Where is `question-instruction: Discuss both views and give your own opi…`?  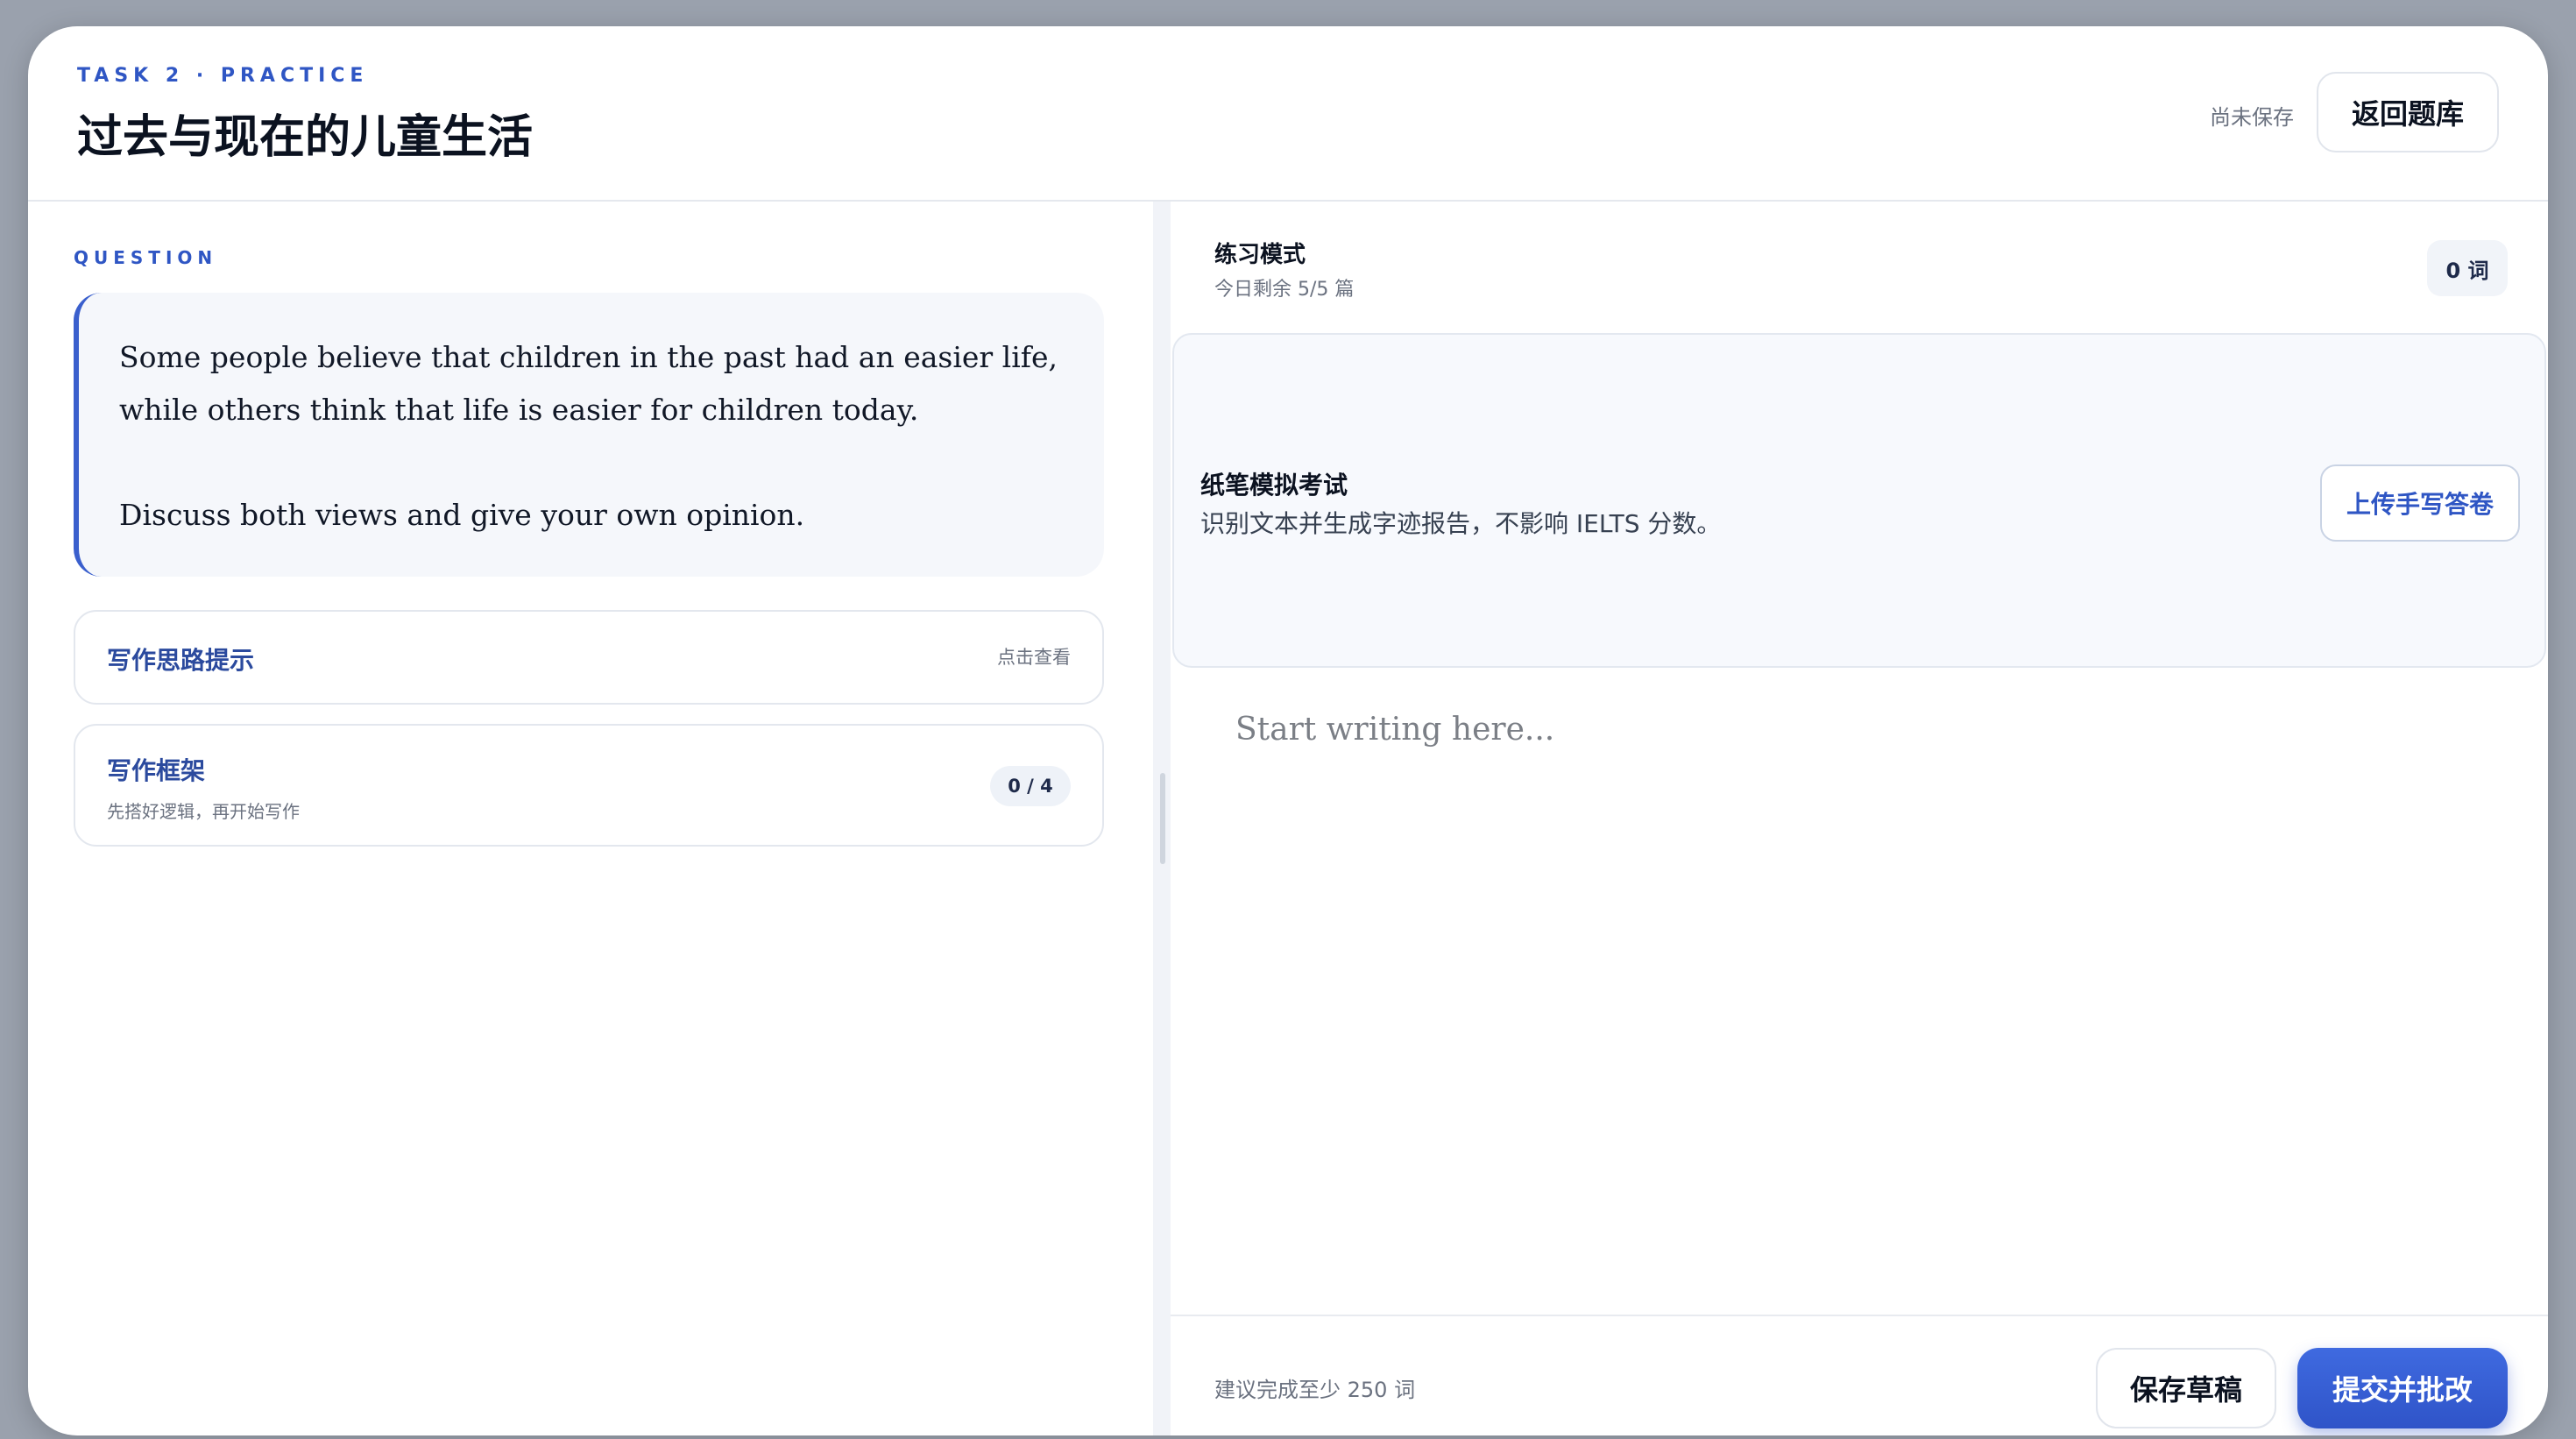
question-instruction: Discuss both views and give your own opi… is located at coordinates (462, 515).